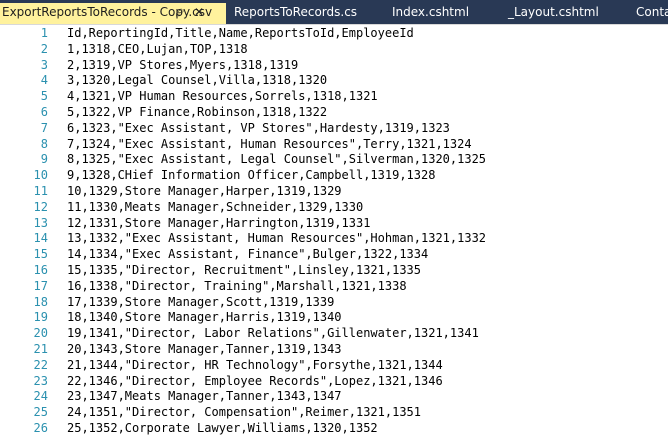  I want to click on line-text: 23,1347,Meats Manager,Tanner,1343,1347, so click(204, 397).